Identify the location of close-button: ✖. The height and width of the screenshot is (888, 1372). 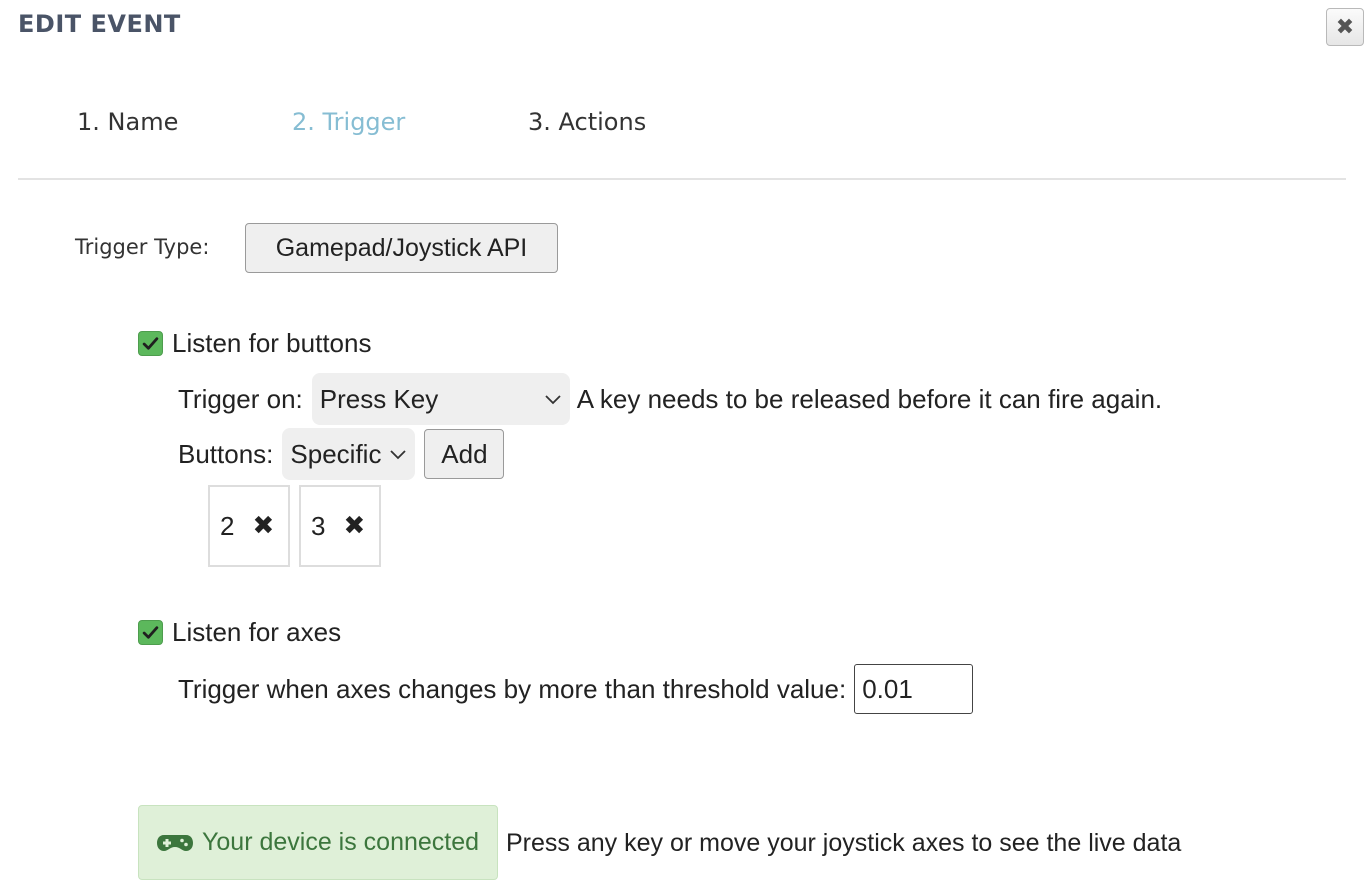
(1345, 27).